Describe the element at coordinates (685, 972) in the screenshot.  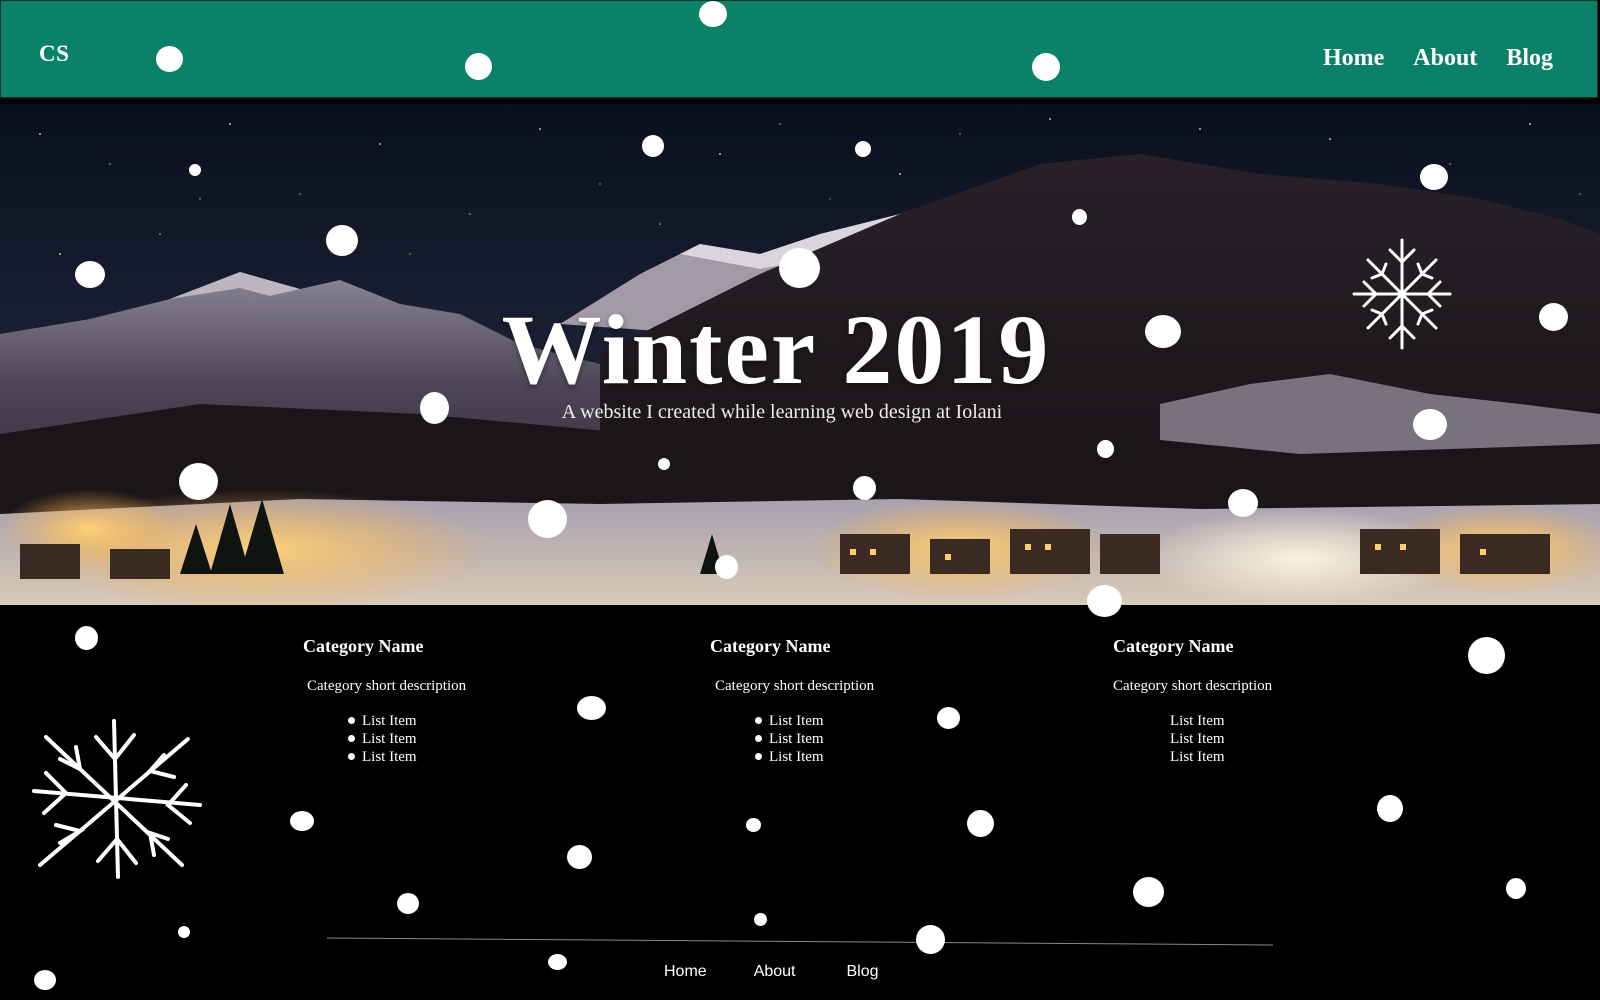
I see `footer-home-link: Home` at that location.